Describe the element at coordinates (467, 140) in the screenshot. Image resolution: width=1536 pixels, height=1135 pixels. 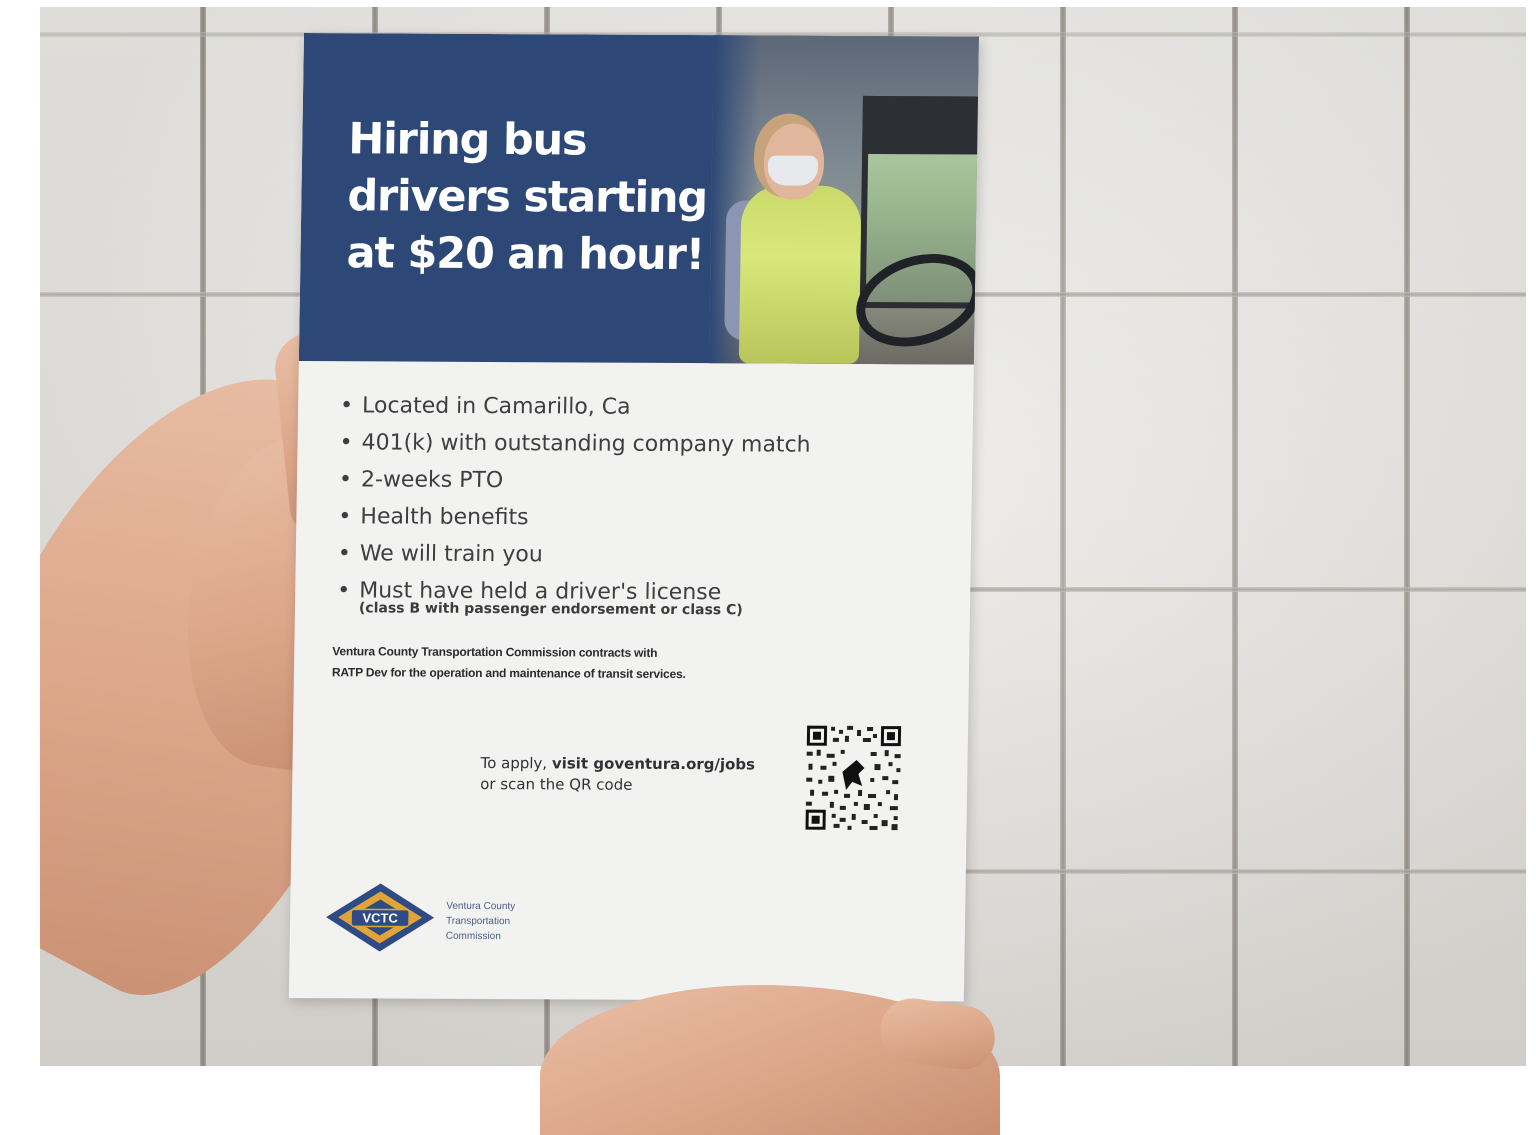
I see `headline-line: Hiring bus` at that location.